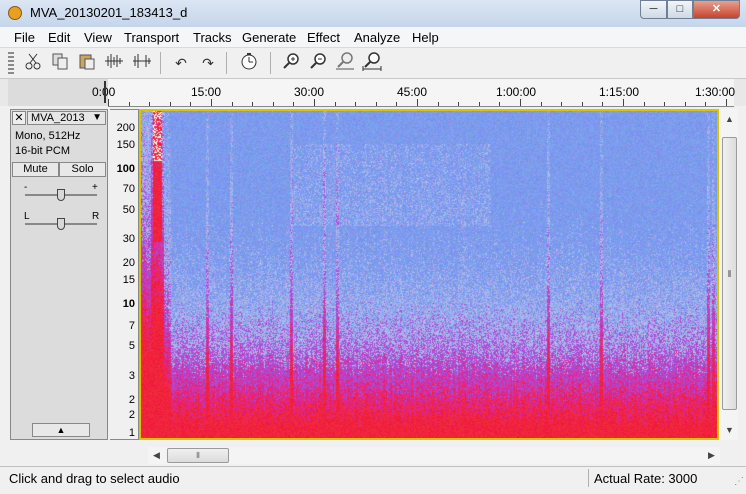 Image resolution: width=746 pixels, height=494 pixels. Describe the element at coordinates (87, 63) in the screenshot. I see `paste-icon` at that location.